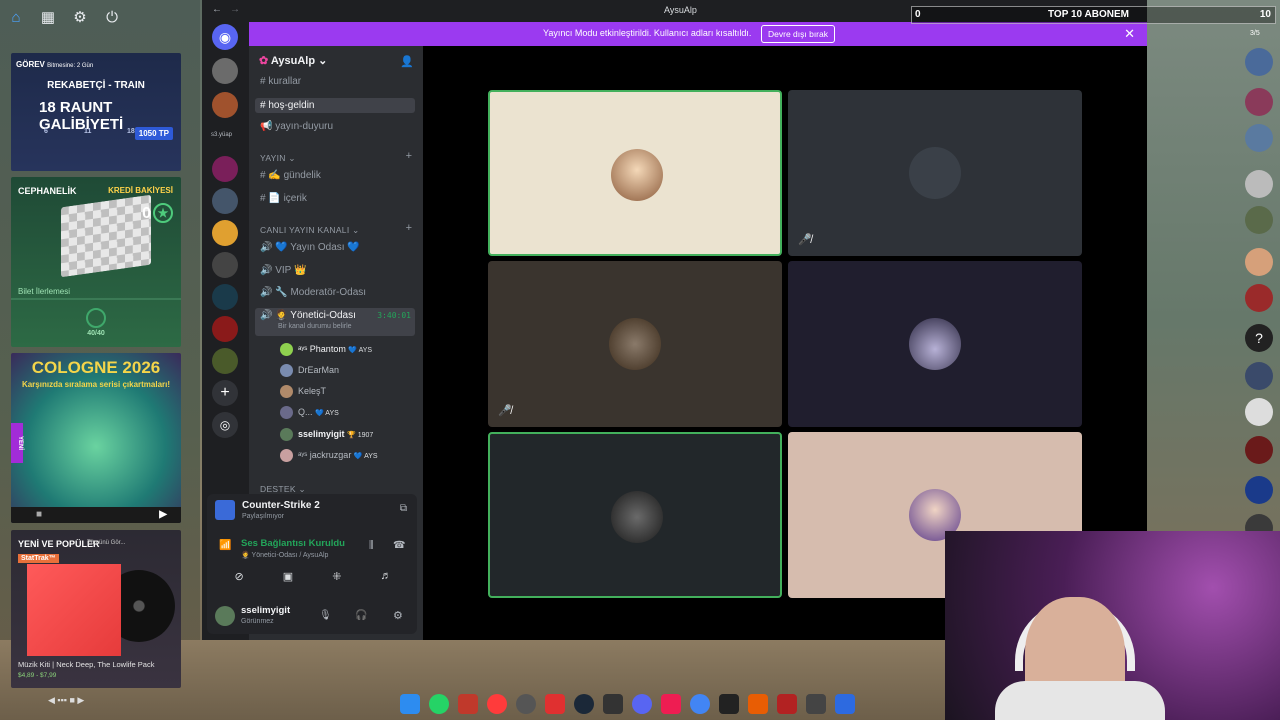 This screenshot has height=720, width=1280. Describe the element at coordinates (371, 545) in the screenshot. I see `noise-icon: ⫼` at that location.